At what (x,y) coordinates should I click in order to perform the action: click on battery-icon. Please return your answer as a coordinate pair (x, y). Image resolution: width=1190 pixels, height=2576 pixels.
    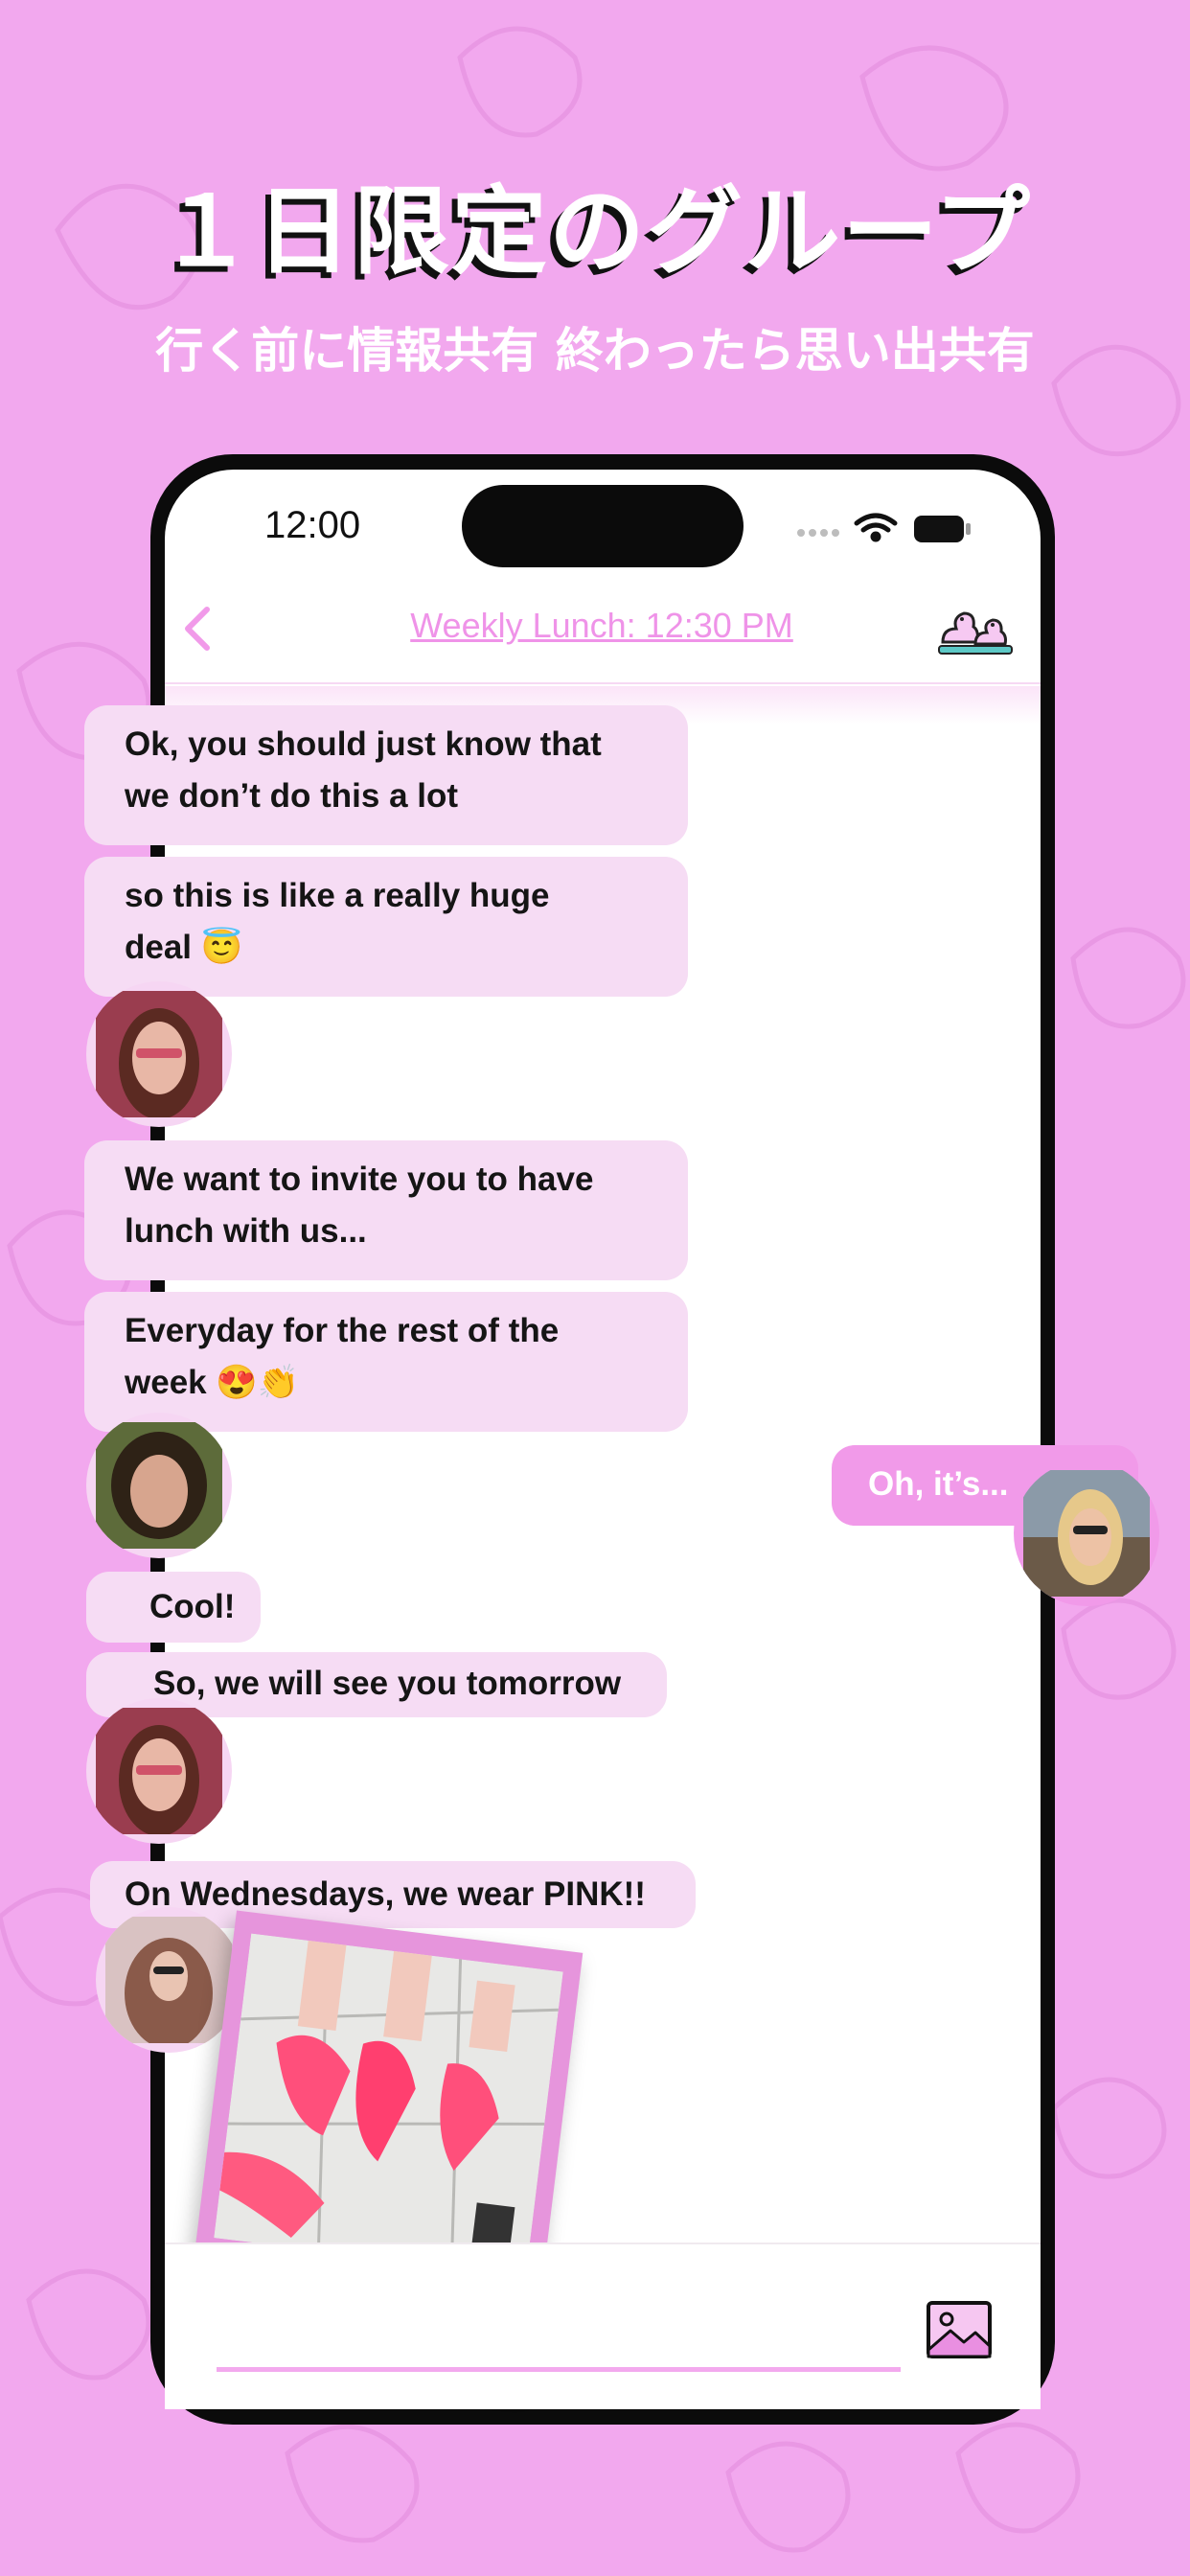
    Looking at the image, I should click on (943, 529).